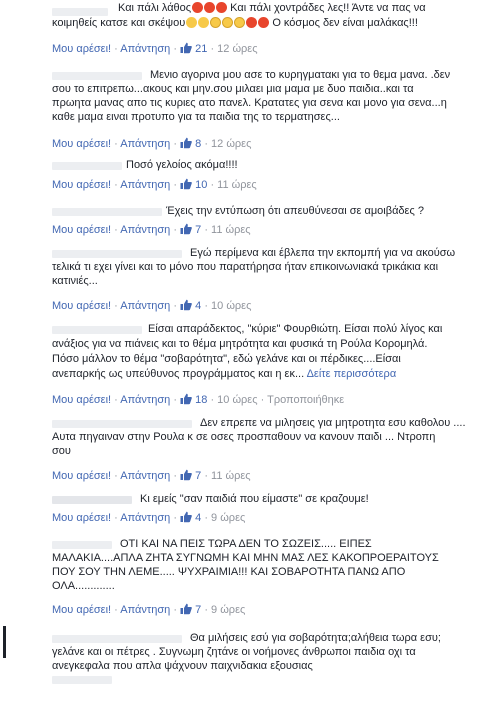 The image size is (491, 701). I want to click on comment-actions: Μου αρέσει! · Απάντηση · 21 · 12 ώρες, so click(155, 48).